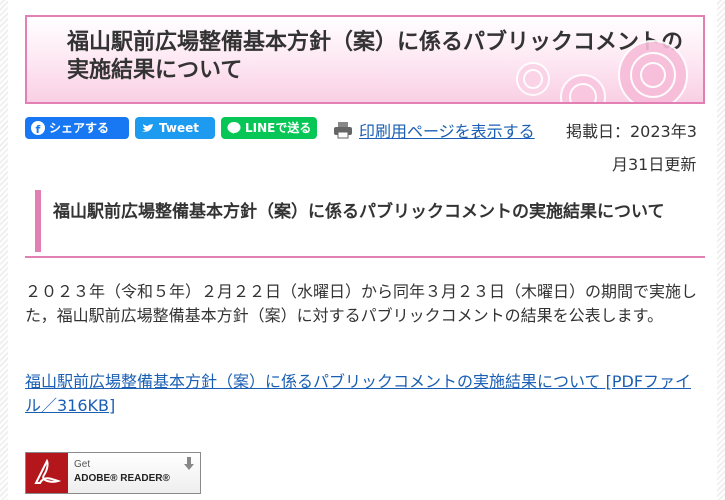 The image size is (725, 500). What do you see at coordinates (122, 478) in the screenshot?
I see `adobe-reader-text: ADOBE® READER®` at bounding box center [122, 478].